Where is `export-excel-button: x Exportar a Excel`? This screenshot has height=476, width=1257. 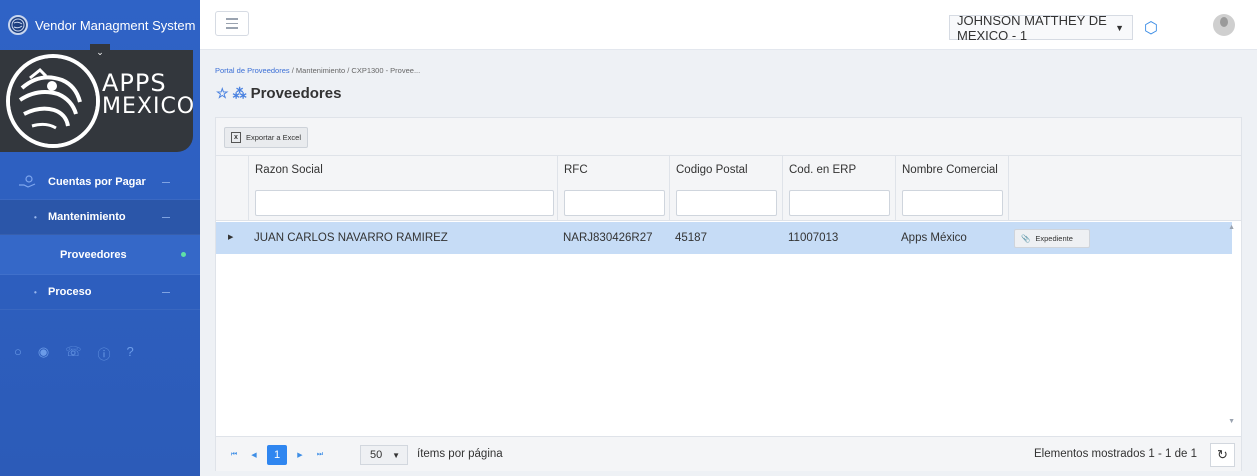 export-excel-button: x Exportar a Excel is located at coordinates (266, 137).